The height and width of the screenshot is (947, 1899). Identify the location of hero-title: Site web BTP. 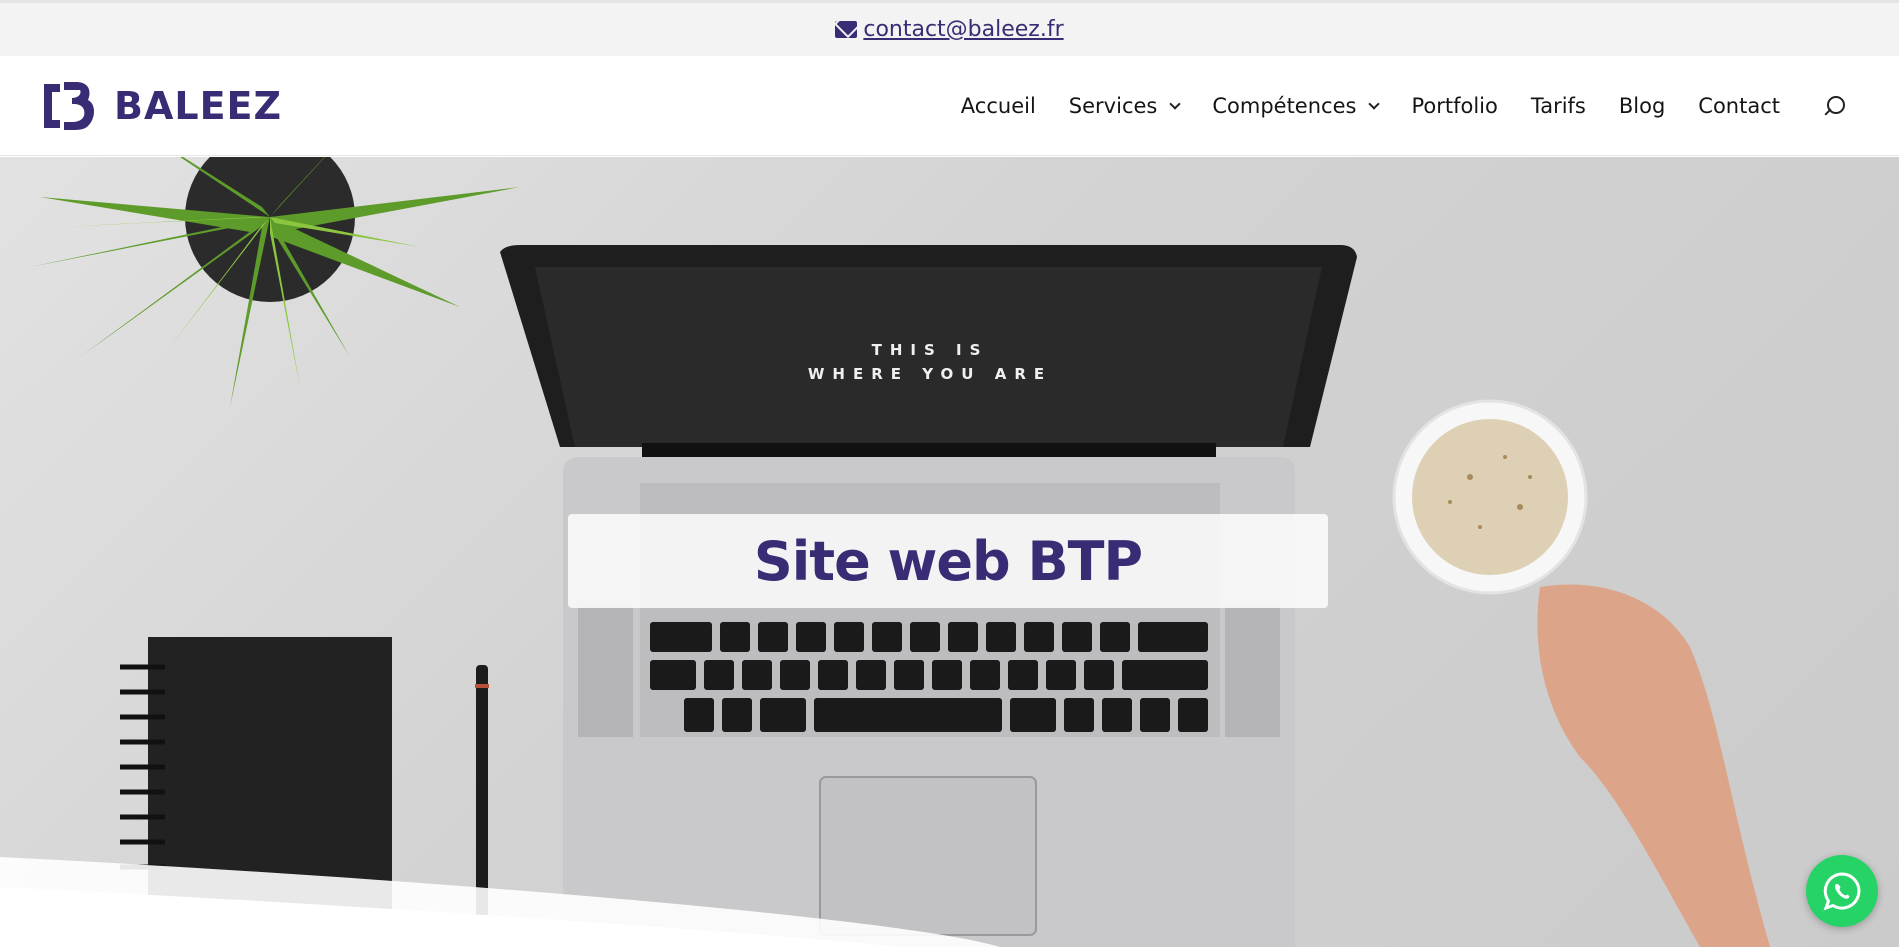
(948, 561).